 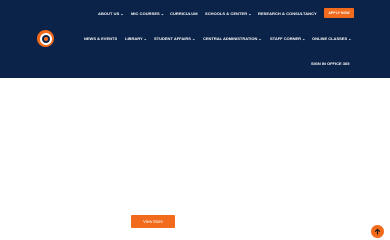 I want to click on main-nav-label: STUDENT AFFAIRS, so click(x=172, y=38).